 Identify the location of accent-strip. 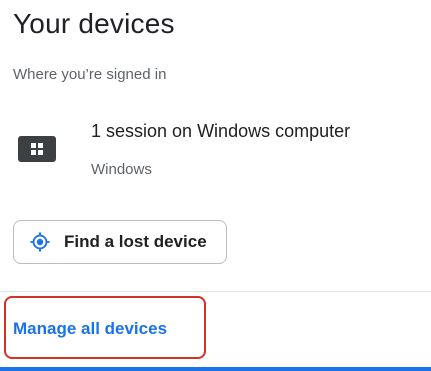
(215, 369).